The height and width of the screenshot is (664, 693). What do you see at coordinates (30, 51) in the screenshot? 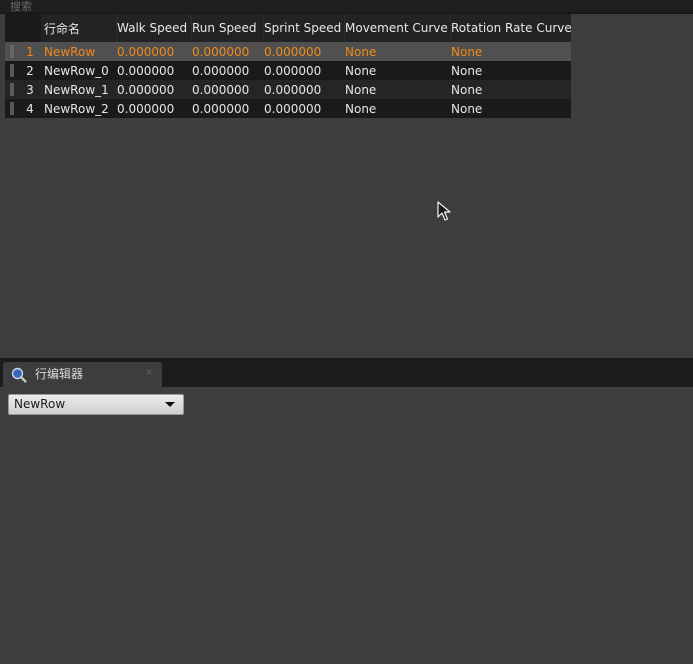
I see `row-index: 1` at bounding box center [30, 51].